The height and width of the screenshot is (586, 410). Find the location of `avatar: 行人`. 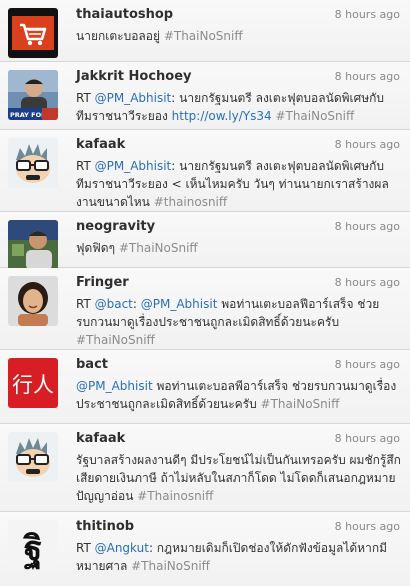

avatar: 行人 is located at coordinates (33, 383).